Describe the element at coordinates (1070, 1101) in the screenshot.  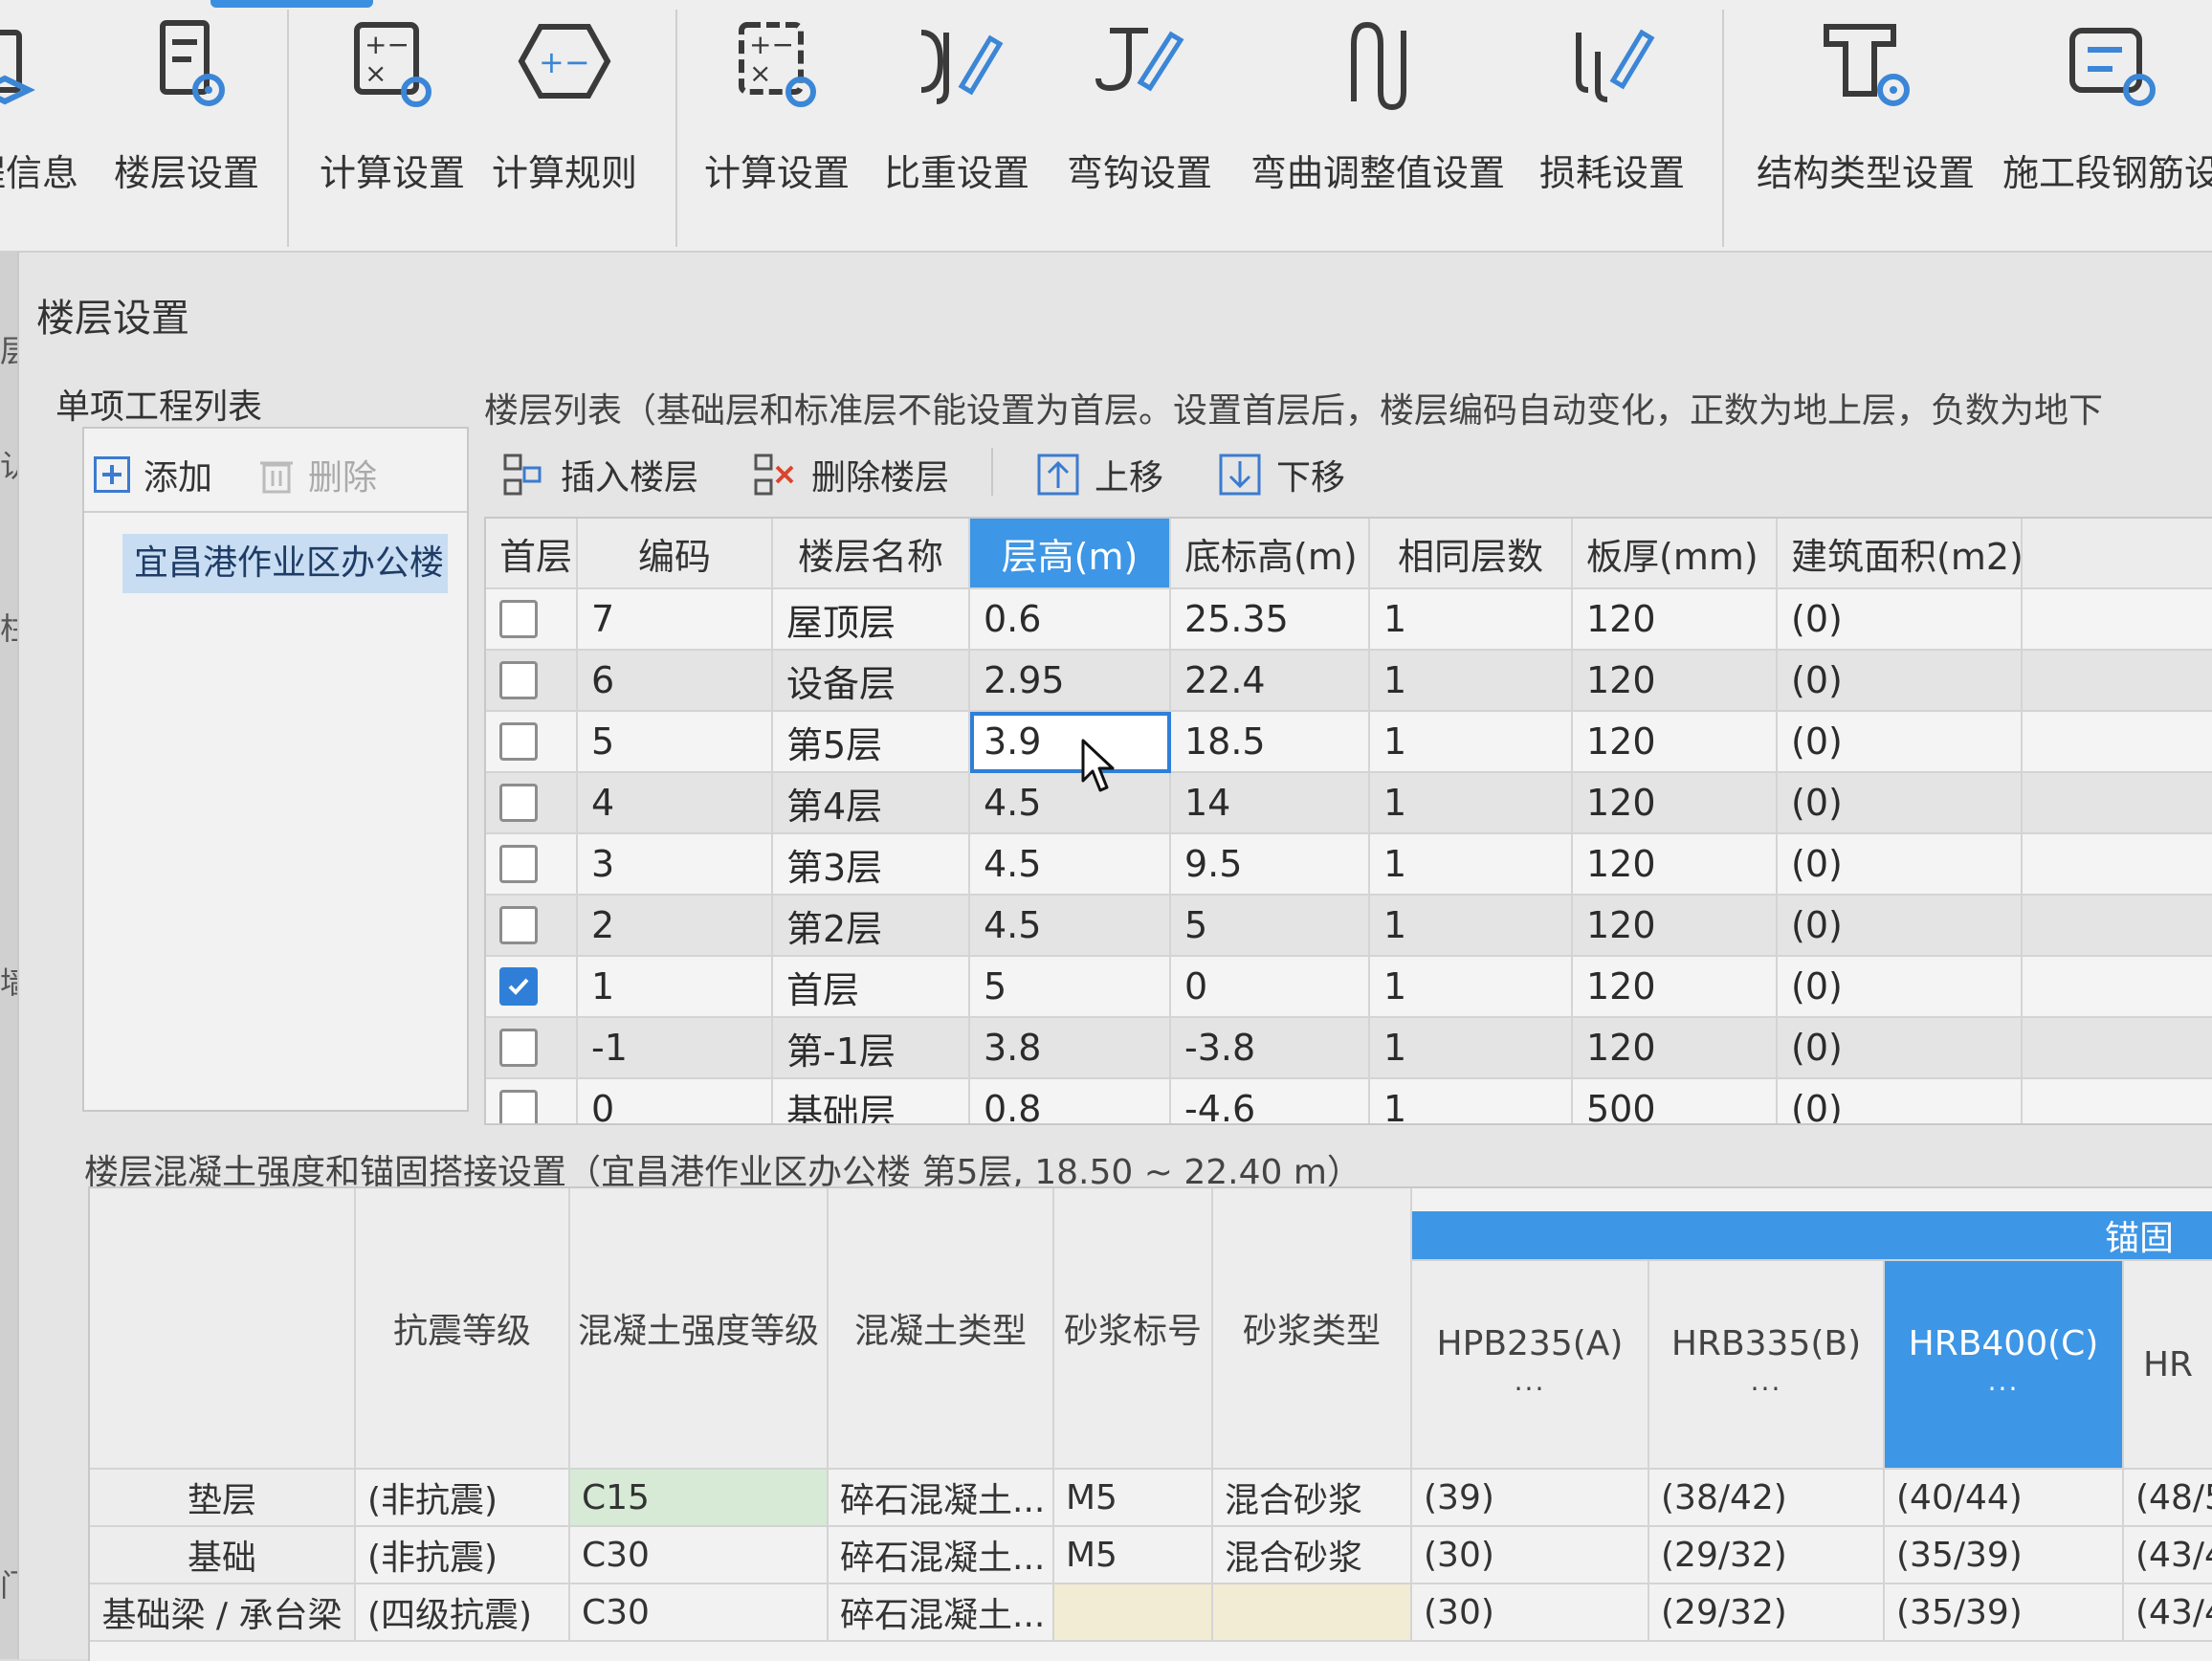
I see `floor-height-cell: 0.8` at that location.